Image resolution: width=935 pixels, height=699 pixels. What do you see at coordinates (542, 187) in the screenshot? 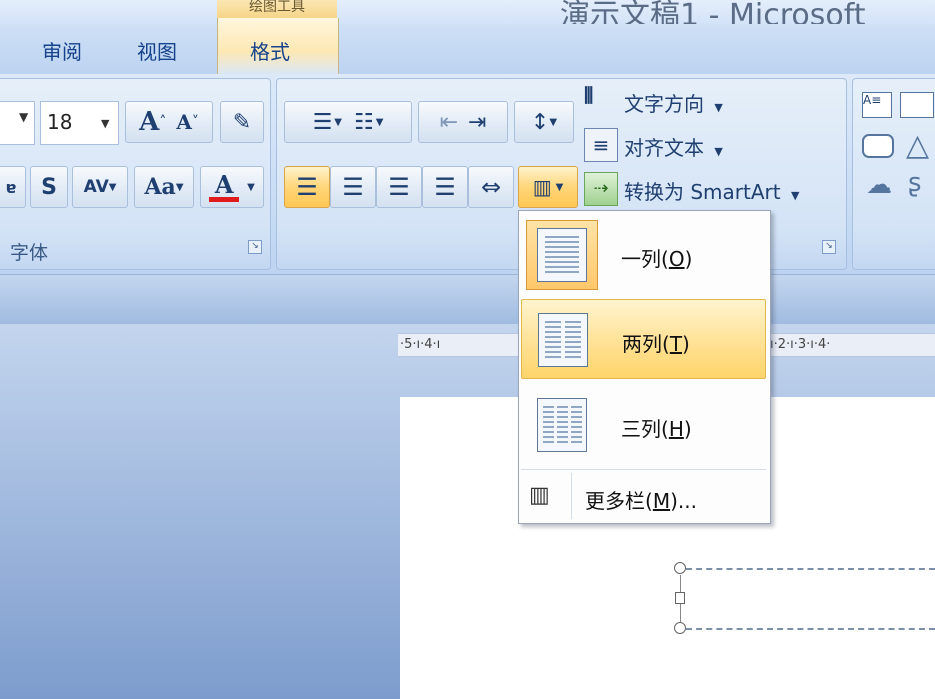
I see `columns-icon: ▥` at bounding box center [542, 187].